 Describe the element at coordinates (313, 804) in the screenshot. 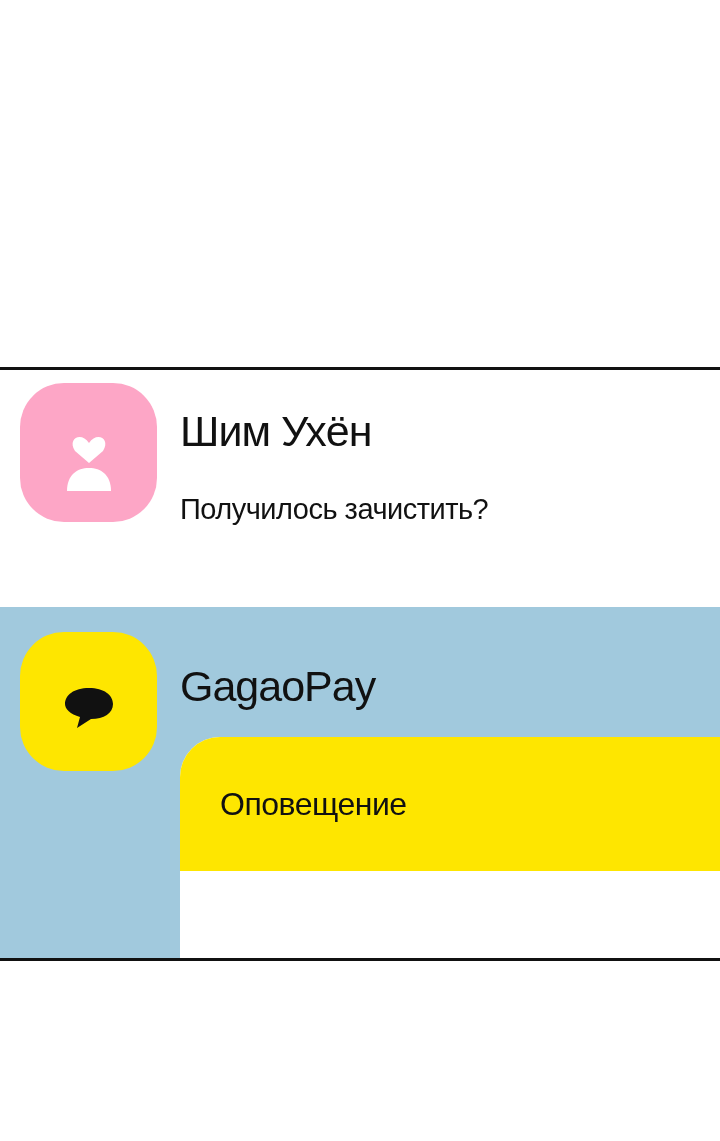

I see `card-title: Оповещение` at that location.